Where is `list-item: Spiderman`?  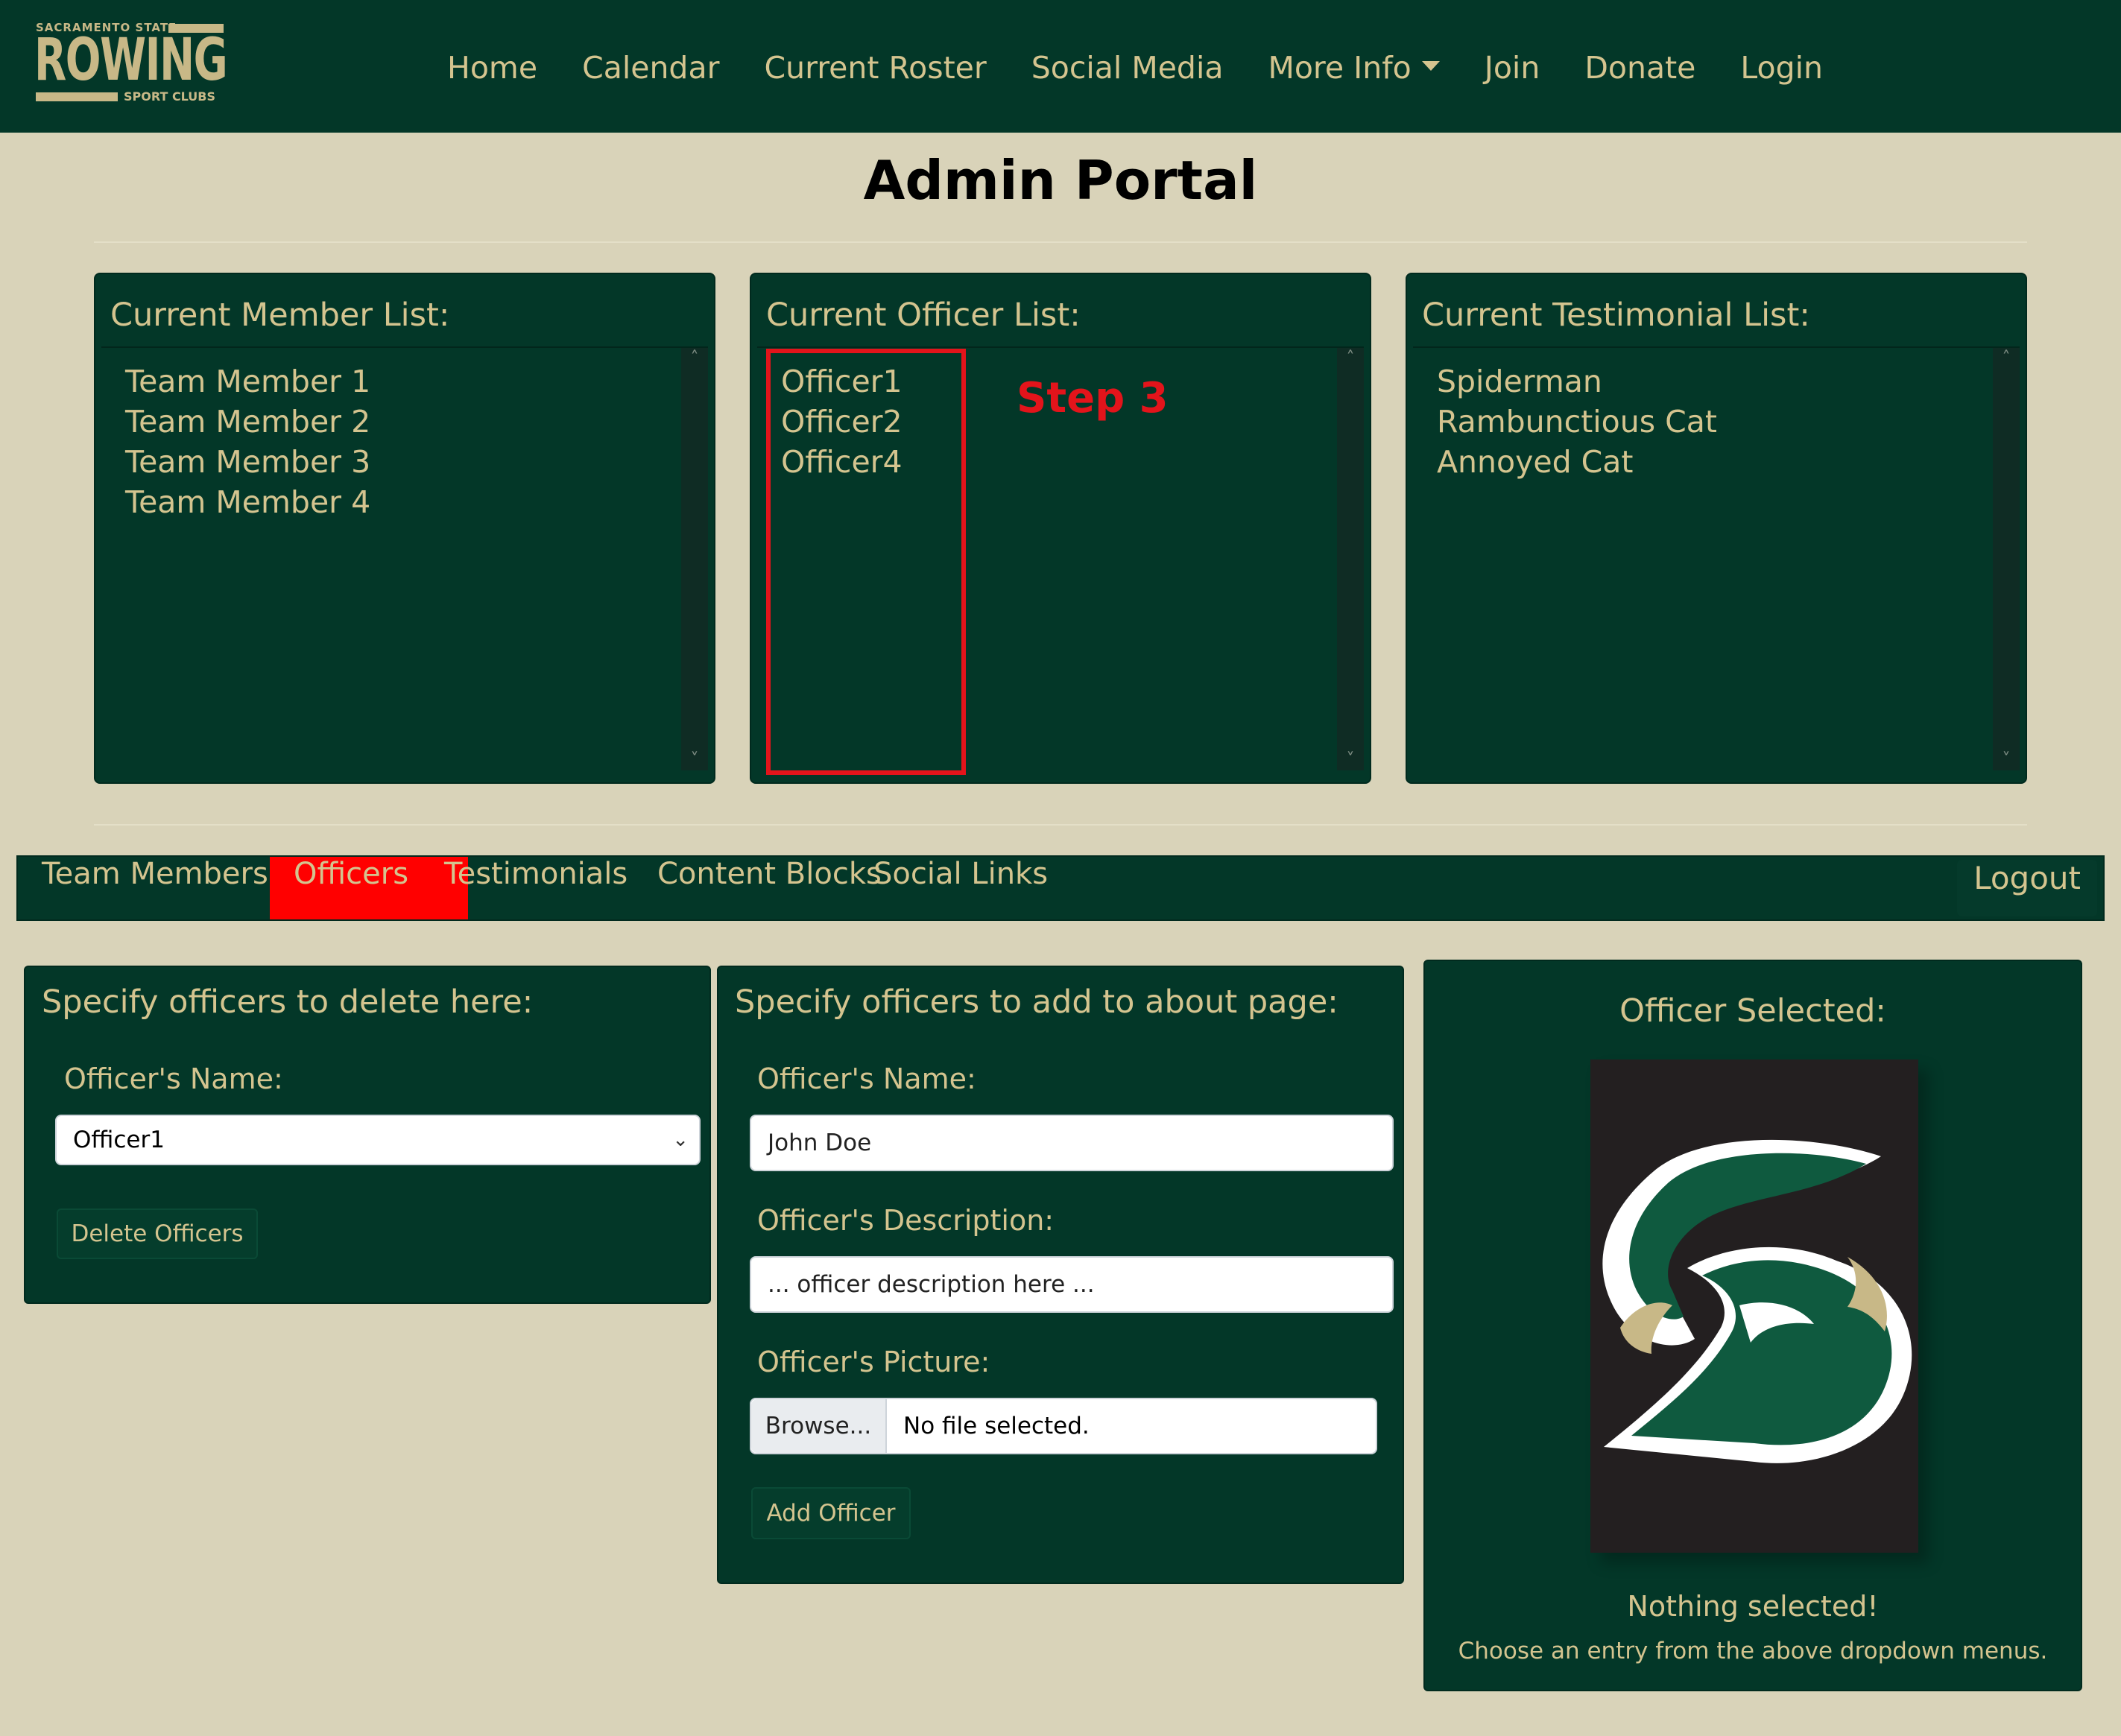
list-item: Spiderman is located at coordinates (1577, 381).